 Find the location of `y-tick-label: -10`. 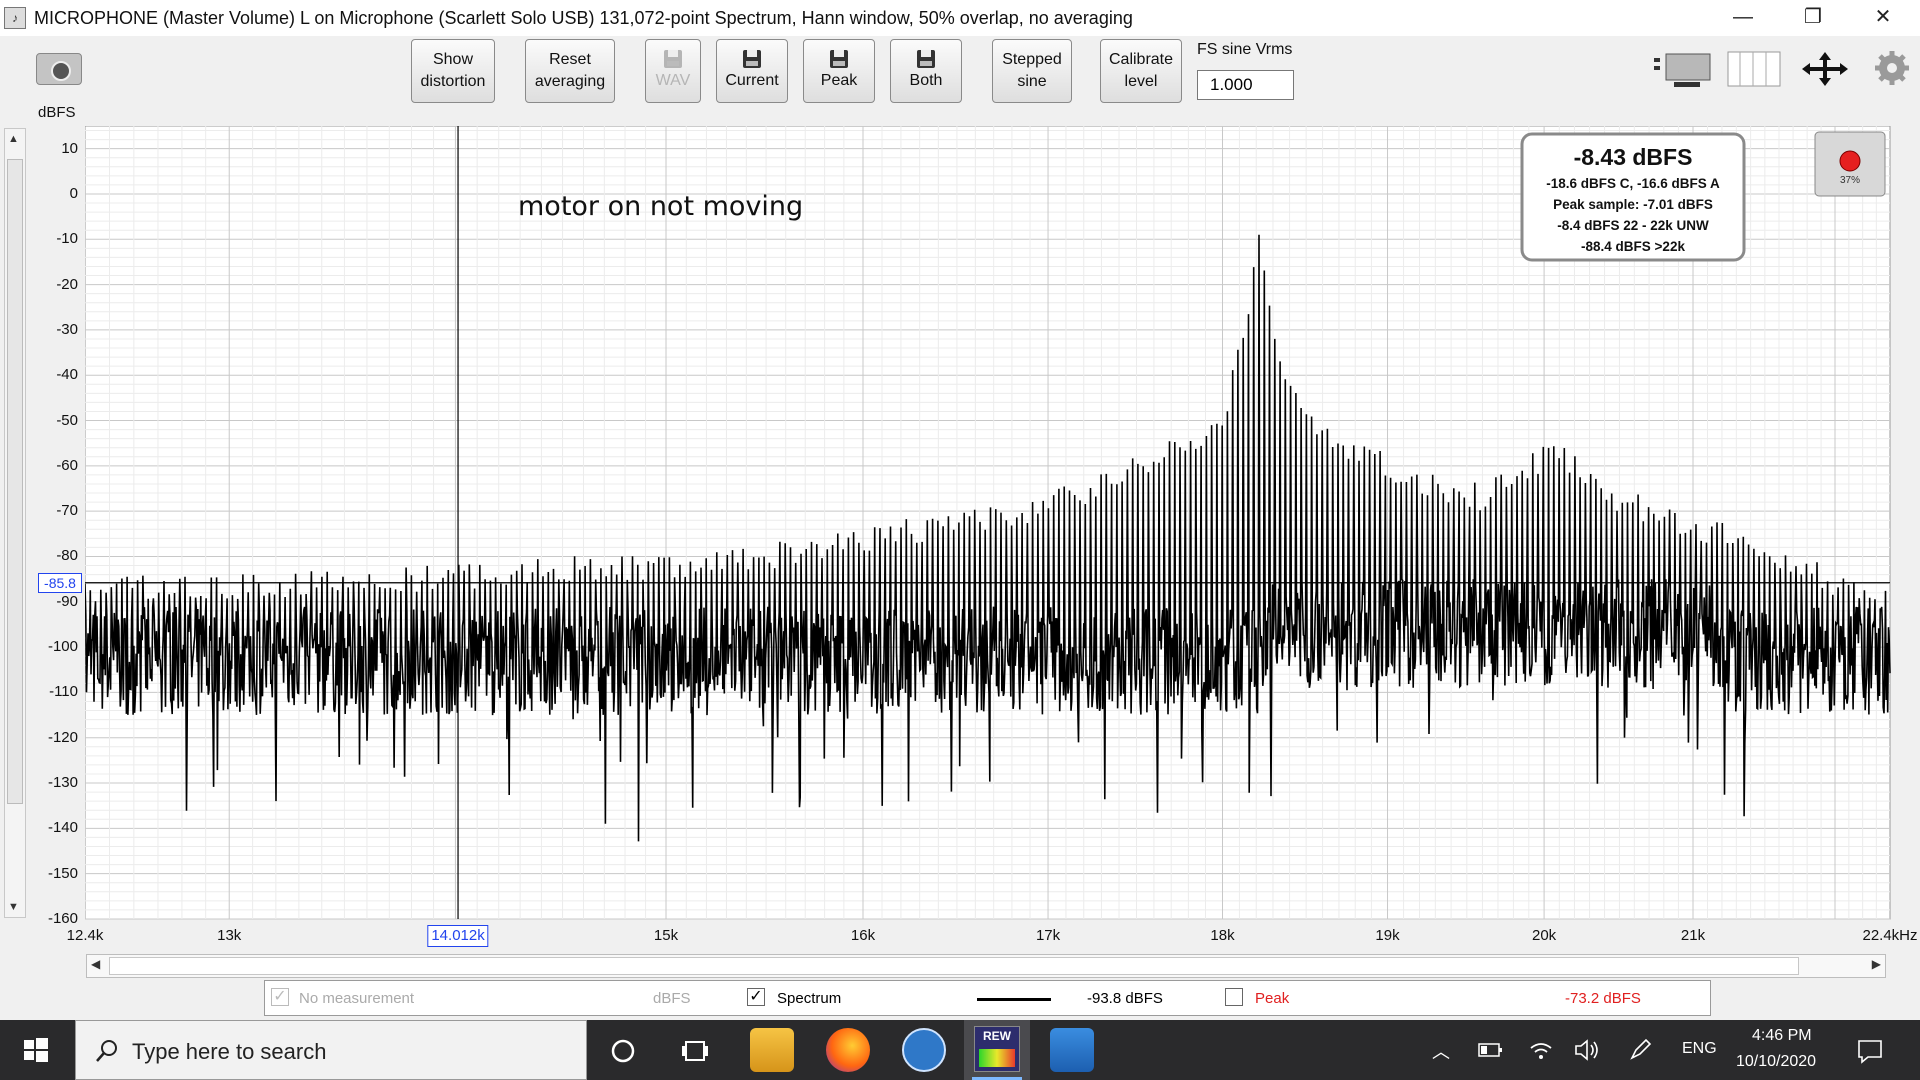

y-tick-label: -10 is located at coordinates (67, 239).